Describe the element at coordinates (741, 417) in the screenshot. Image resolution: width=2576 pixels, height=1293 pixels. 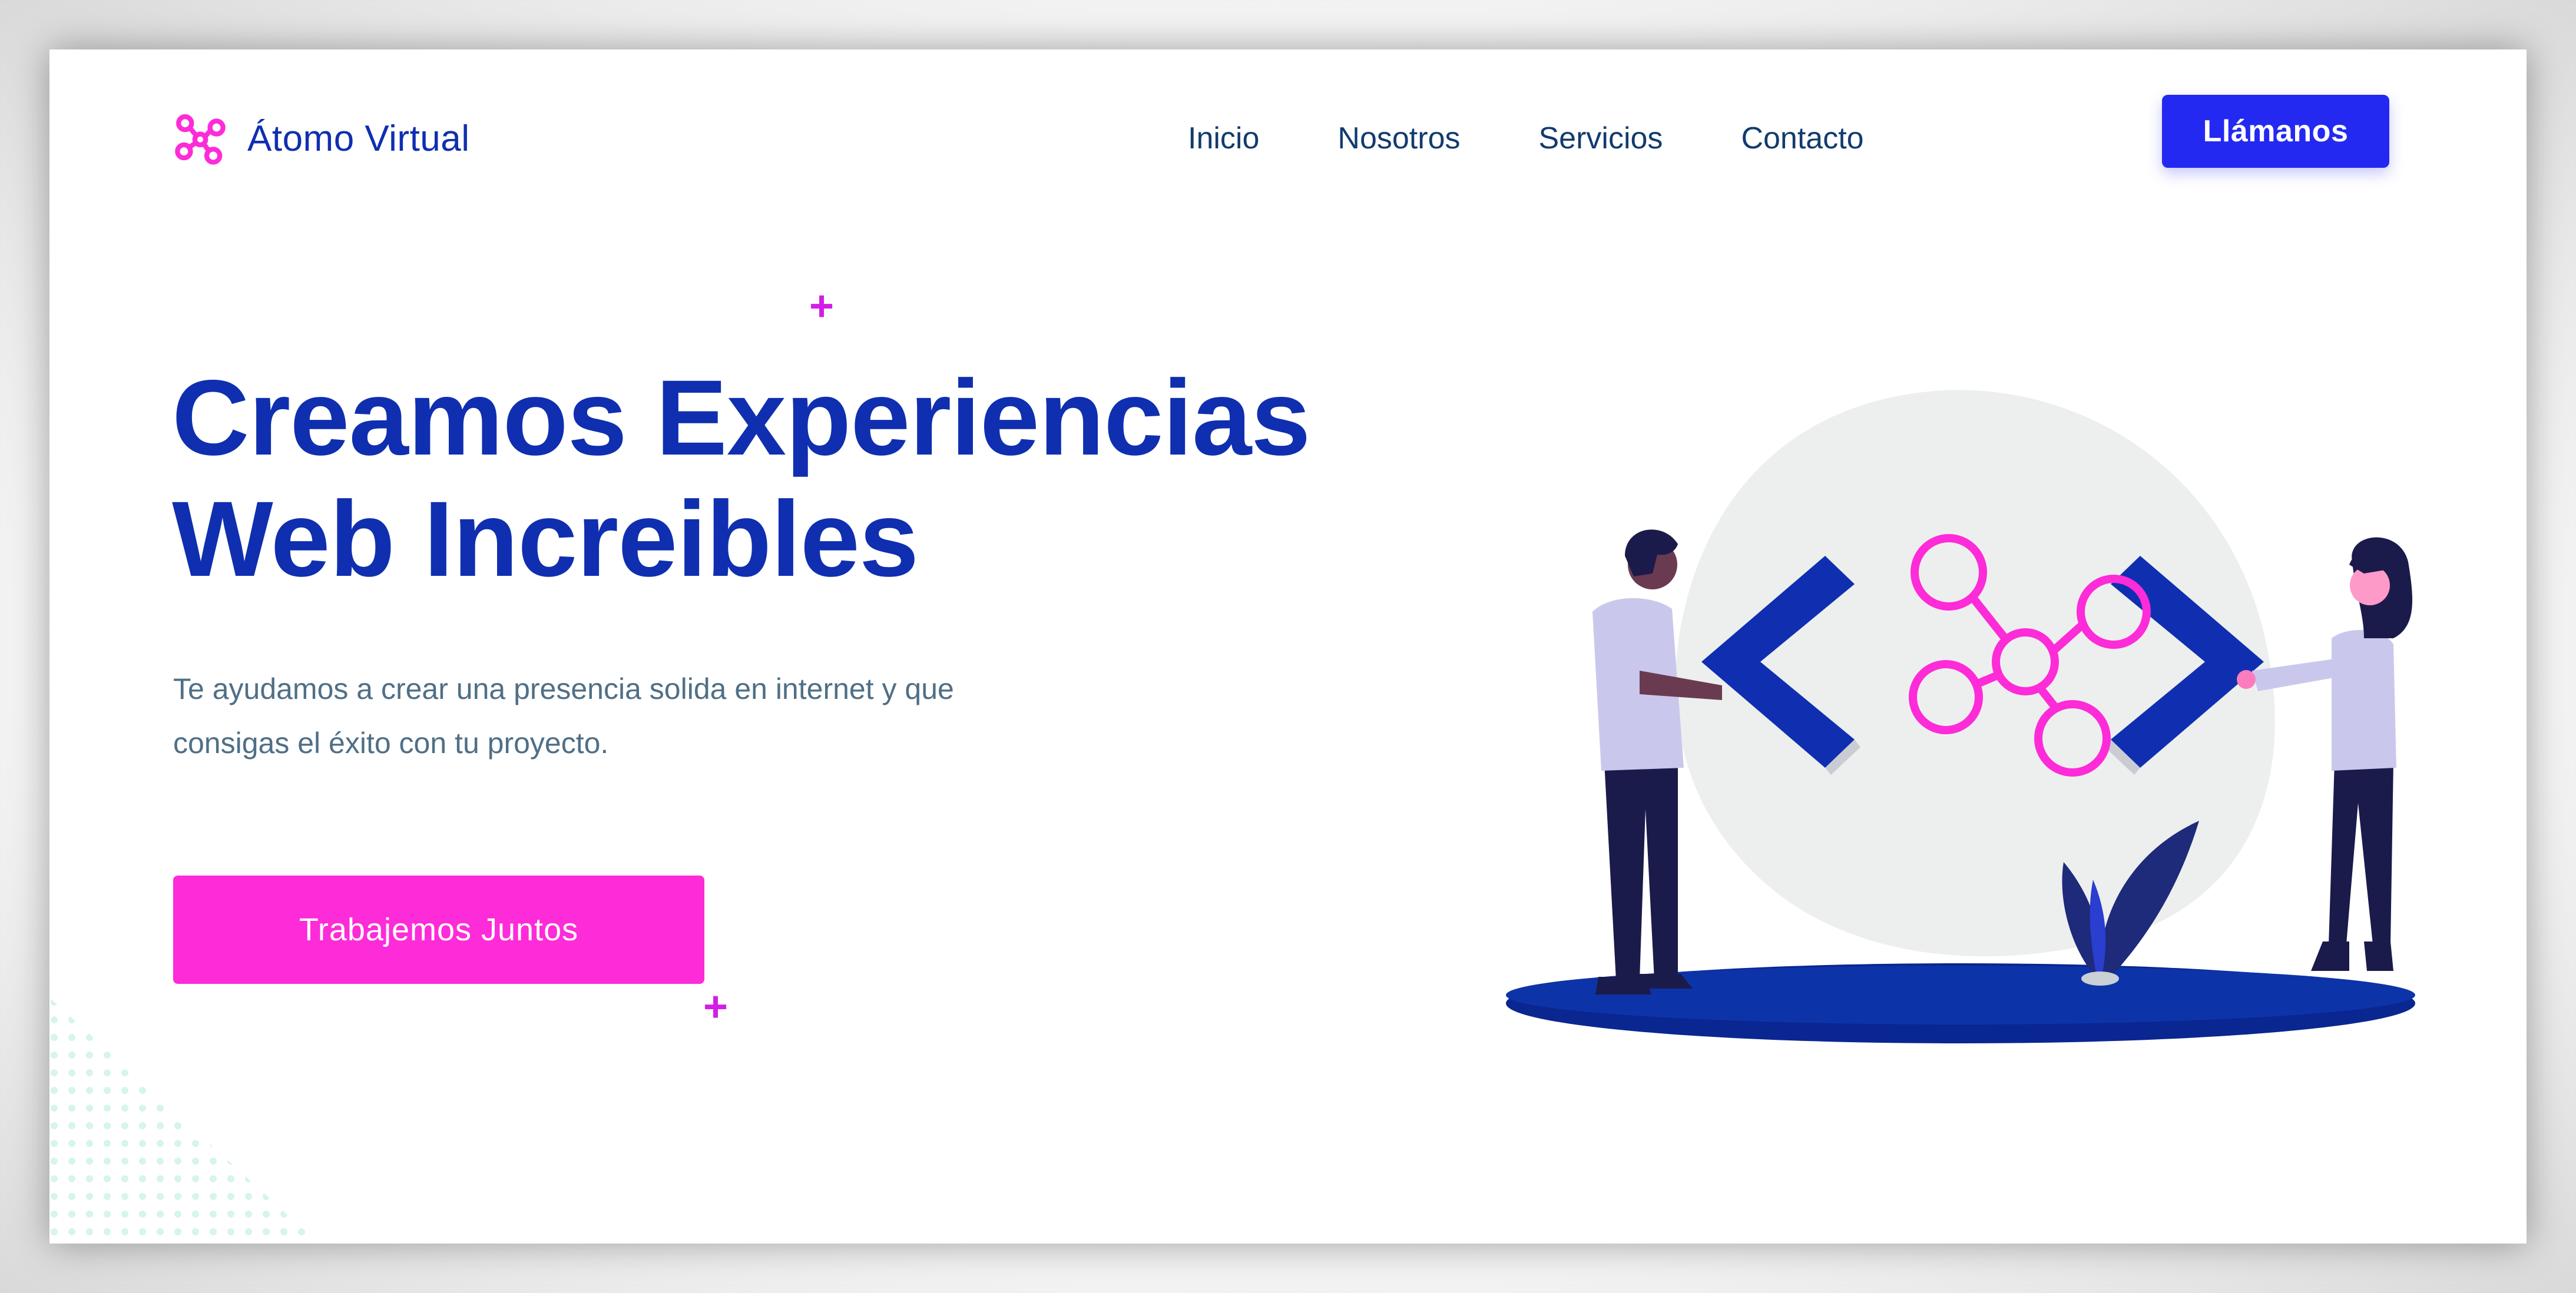
I see `hero-title-line-1: Creamos Experiencias` at that location.